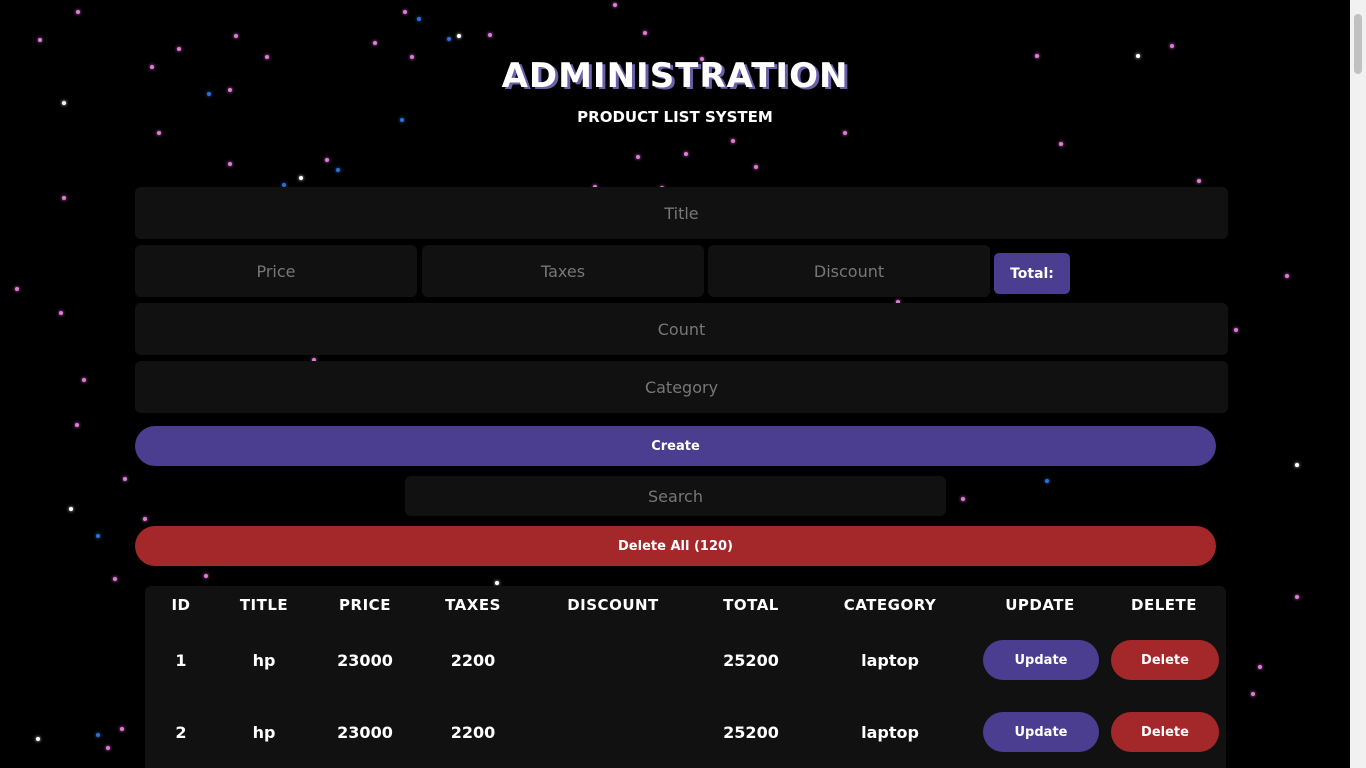  I want to click on page-title: ADMINISTRATION, so click(675, 76).